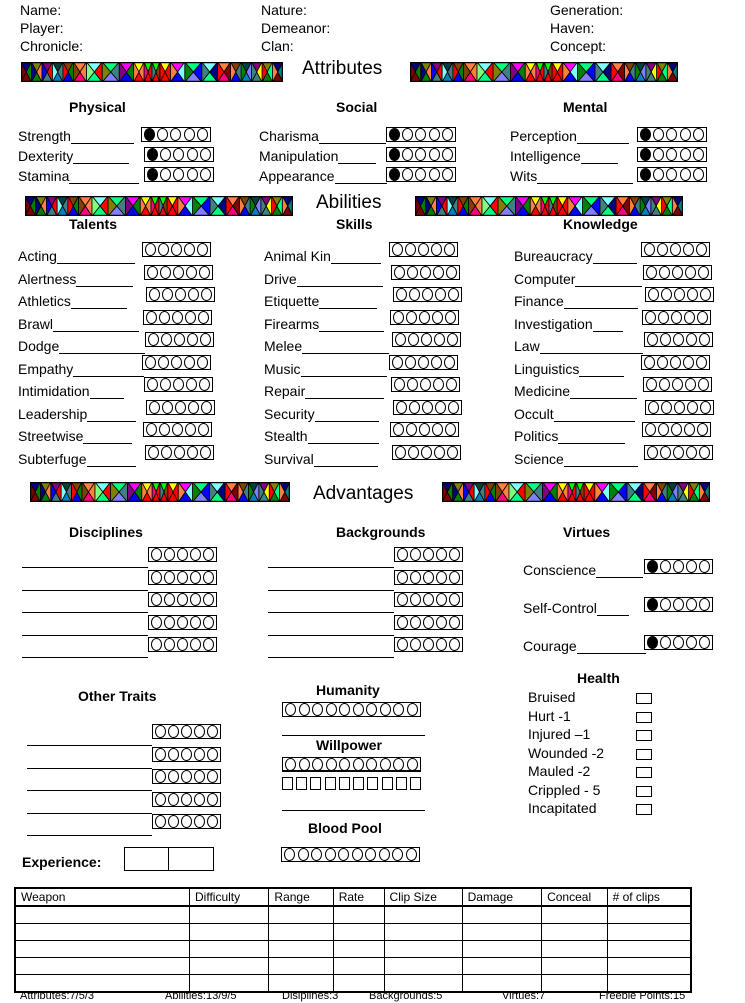  Describe the element at coordinates (182, 599) in the screenshot. I see `discipline-rating` at that location.